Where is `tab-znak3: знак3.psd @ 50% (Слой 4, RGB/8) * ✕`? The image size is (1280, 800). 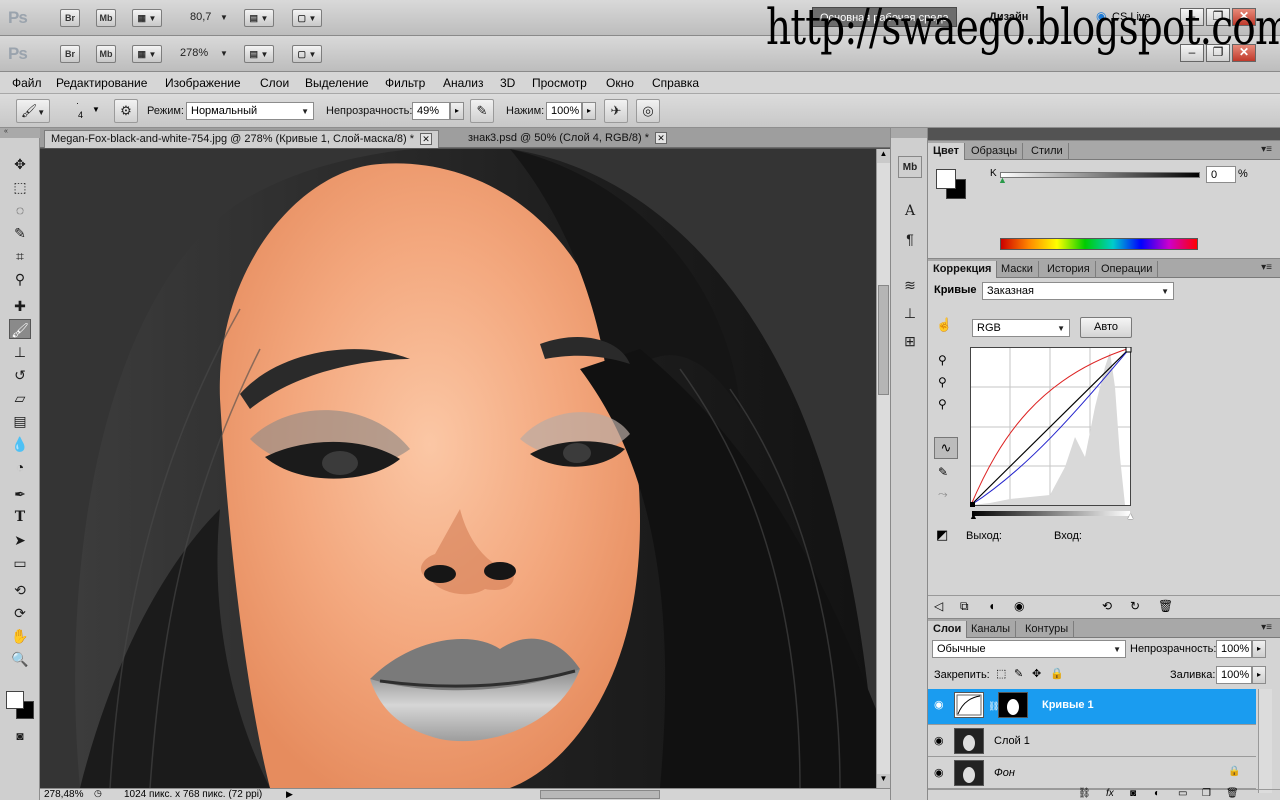
tab-znak3: знак3.psd @ 50% (Слой 4, RGB/8) * ✕ is located at coordinates (567, 139).